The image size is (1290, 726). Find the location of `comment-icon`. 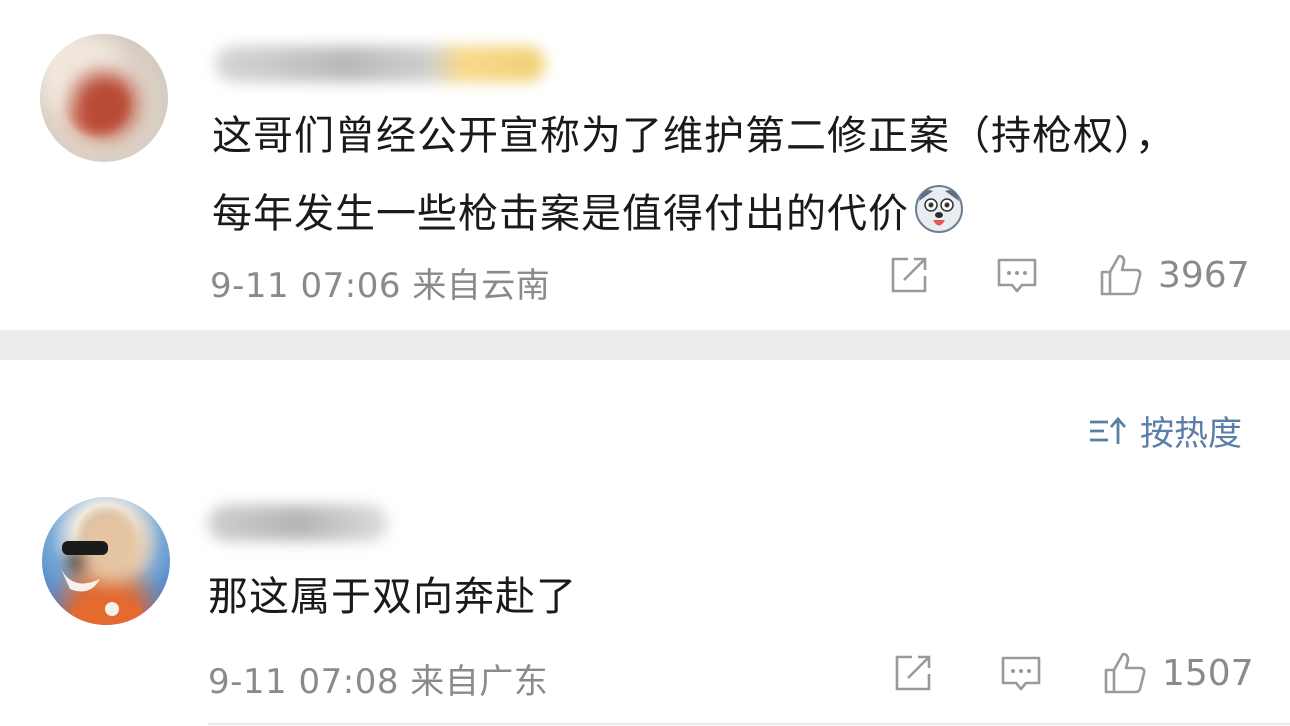

comment-icon is located at coordinates (1021, 673).